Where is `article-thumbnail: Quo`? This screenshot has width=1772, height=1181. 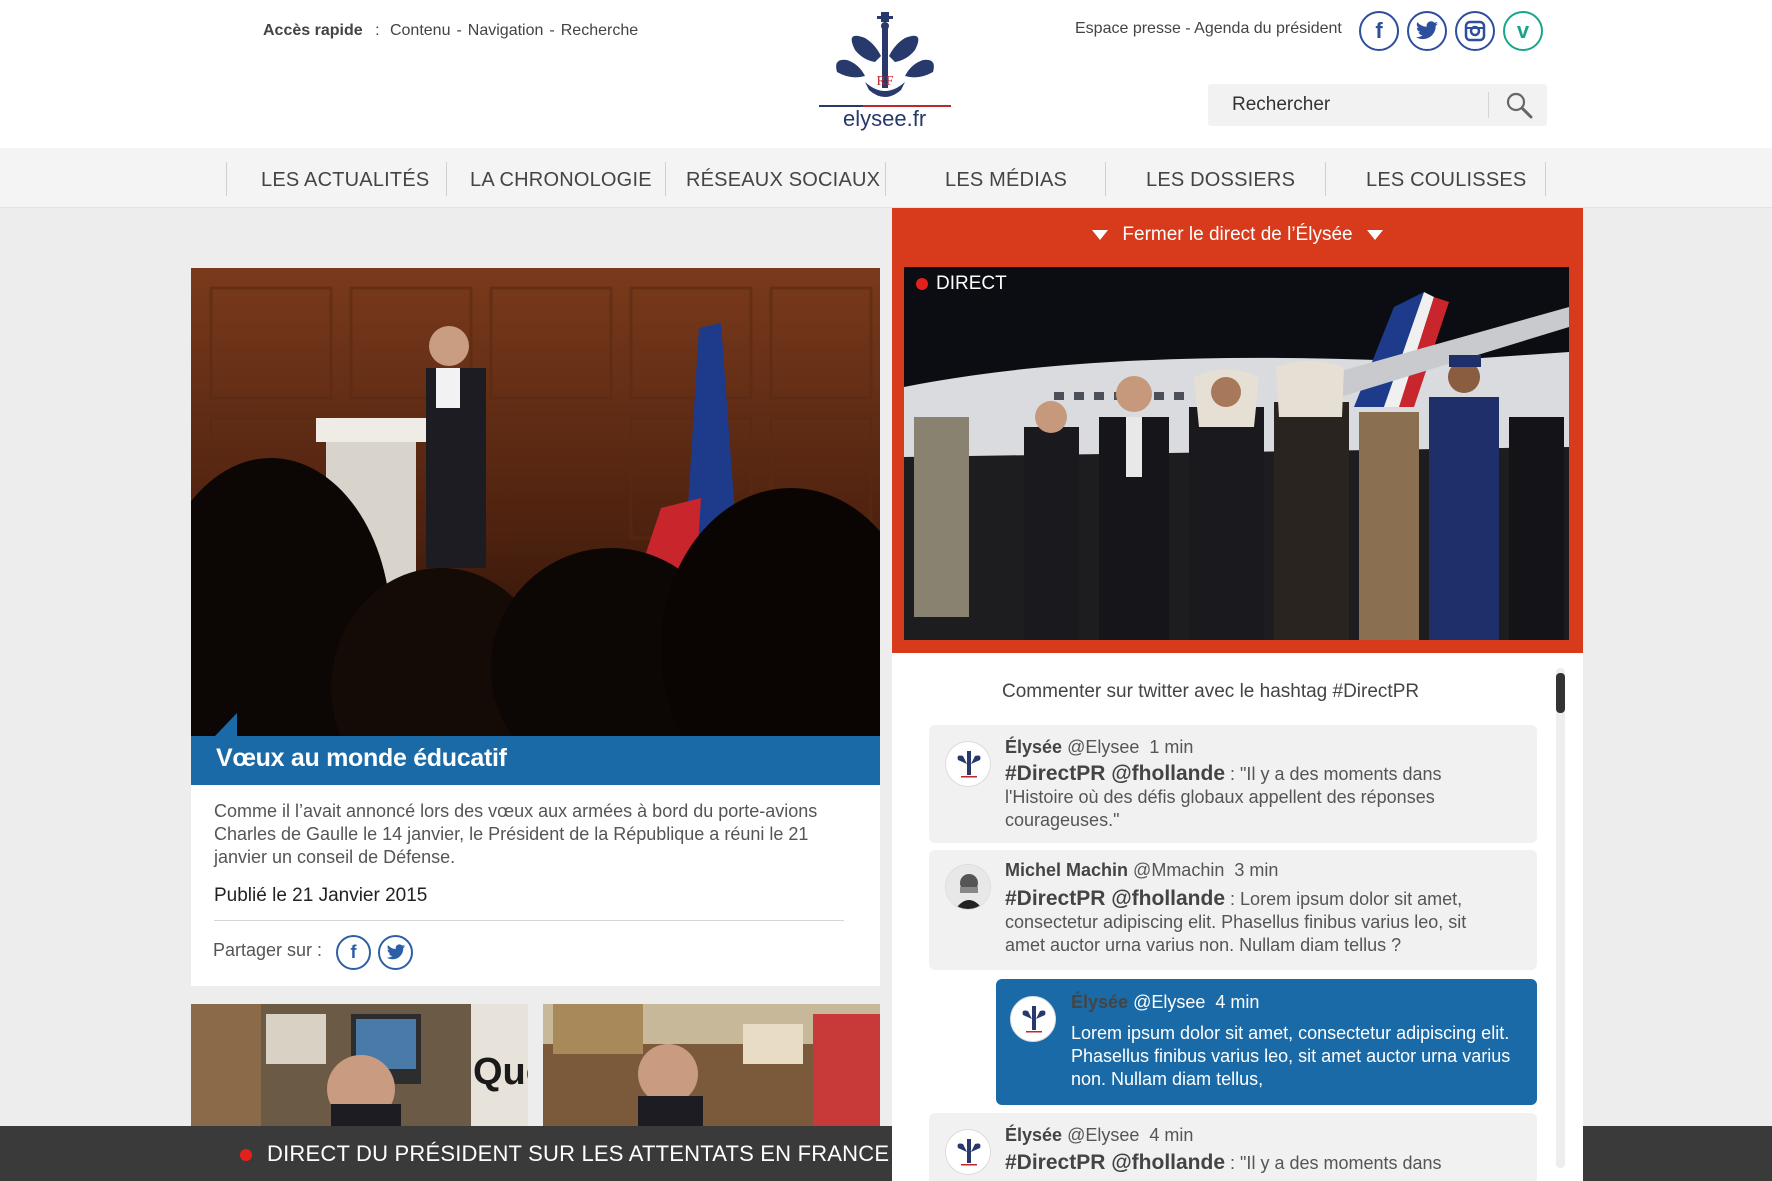
article-thumbnail: Quo is located at coordinates (359, 1066).